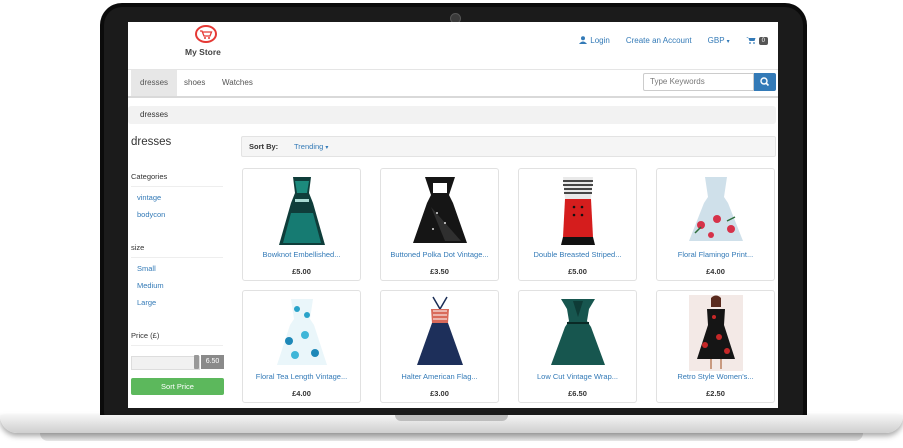 Image resolution: width=903 pixels, height=448 pixels. I want to click on category-vintage: vintage, so click(149, 197).